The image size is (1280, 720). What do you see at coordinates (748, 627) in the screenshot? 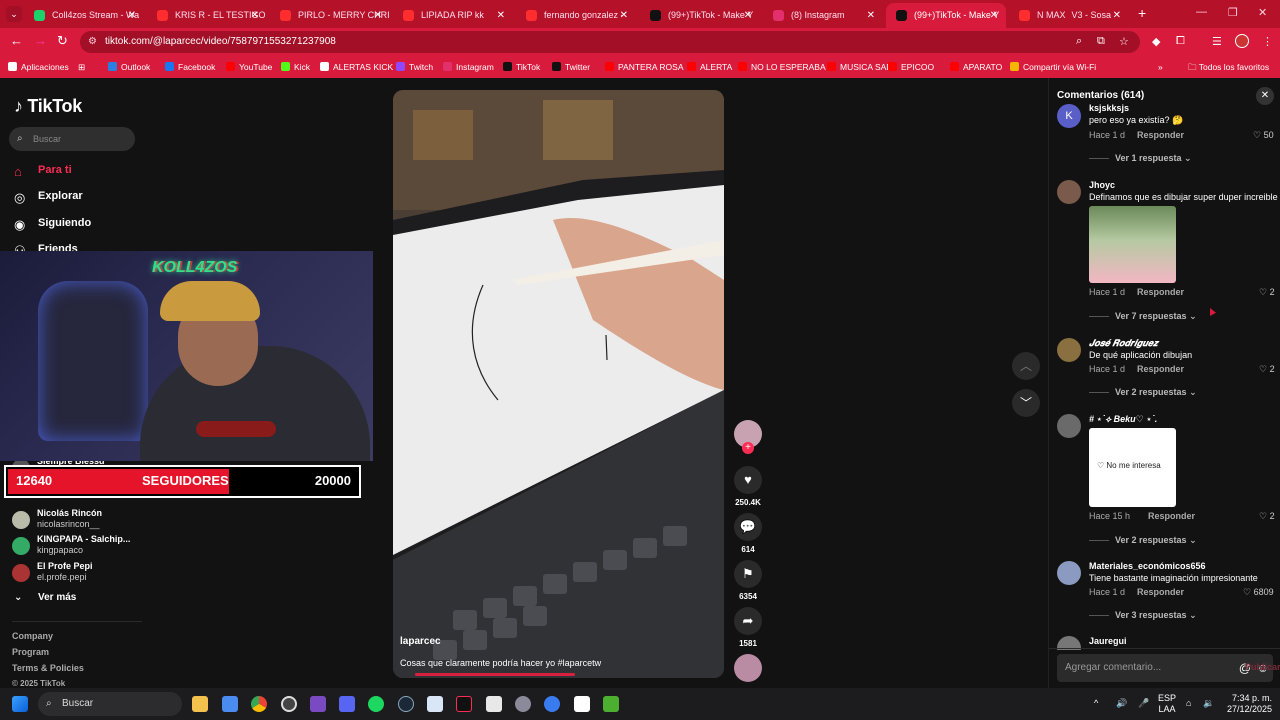
I see `share-button: ➦ 1581` at bounding box center [748, 627].